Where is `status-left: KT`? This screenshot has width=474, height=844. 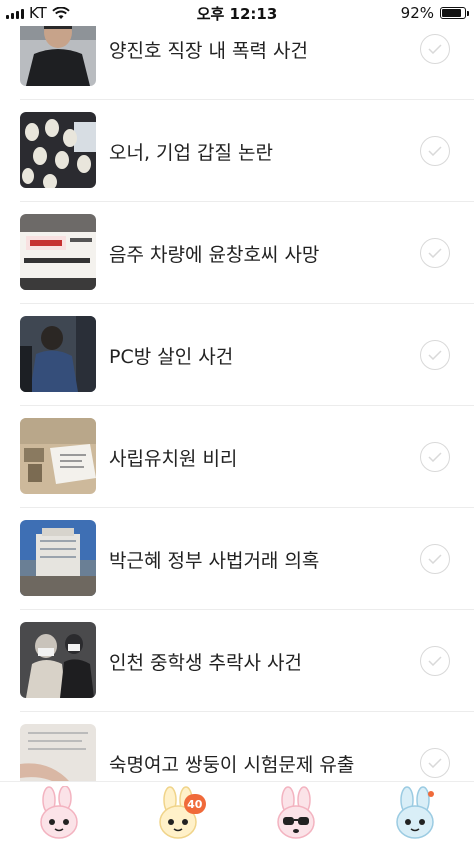
status-left: KT is located at coordinates (35, 13).